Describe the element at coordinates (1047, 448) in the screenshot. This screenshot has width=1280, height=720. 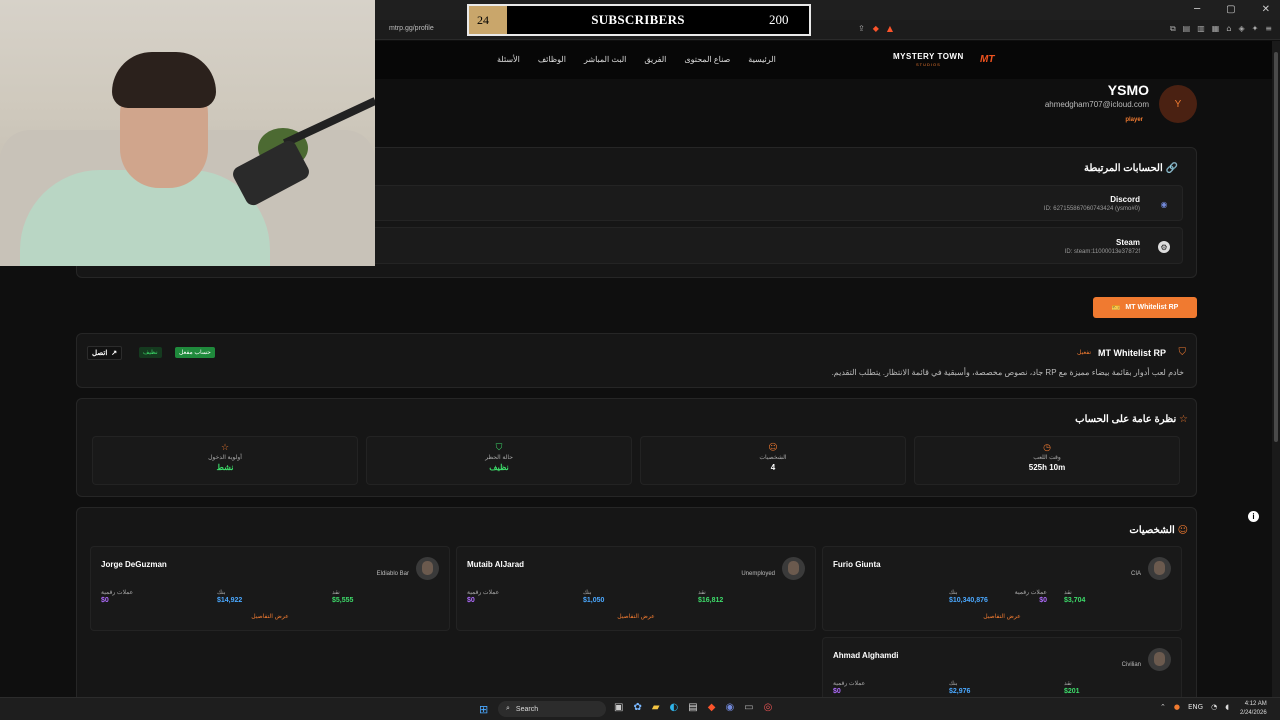
I see `clock-icon: ◷` at that location.